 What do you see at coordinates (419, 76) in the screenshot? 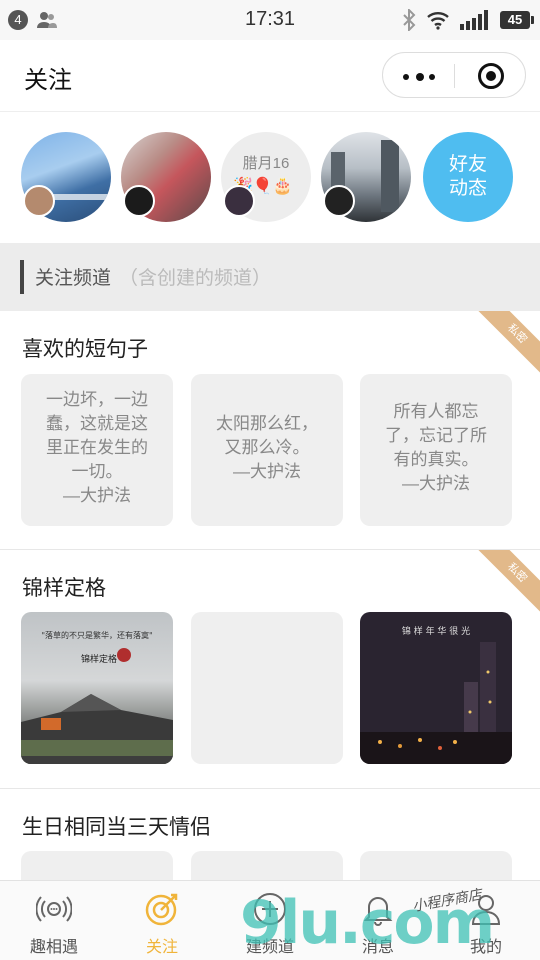
I see `more-menu-button` at bounding box center [419, 76].